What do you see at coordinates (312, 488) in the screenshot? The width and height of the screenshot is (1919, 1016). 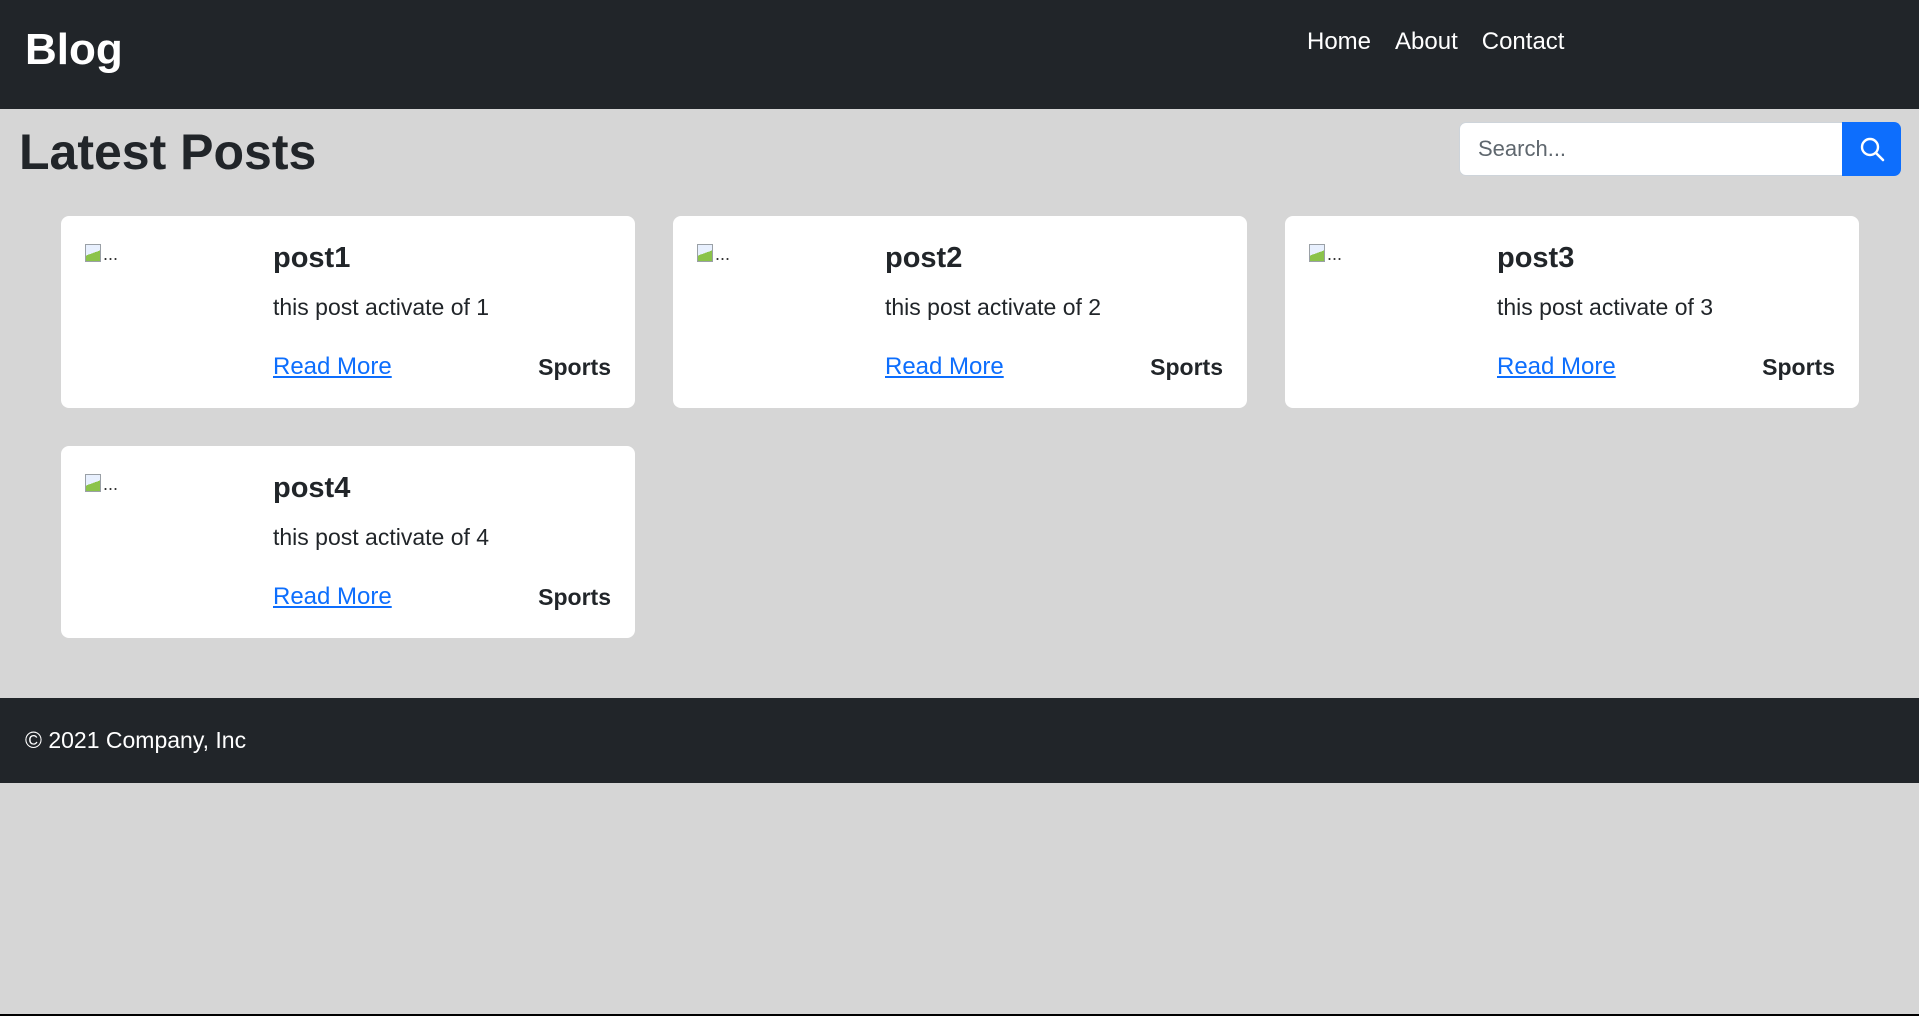 I see `post-title: post4` at bounding box center [312, 488].